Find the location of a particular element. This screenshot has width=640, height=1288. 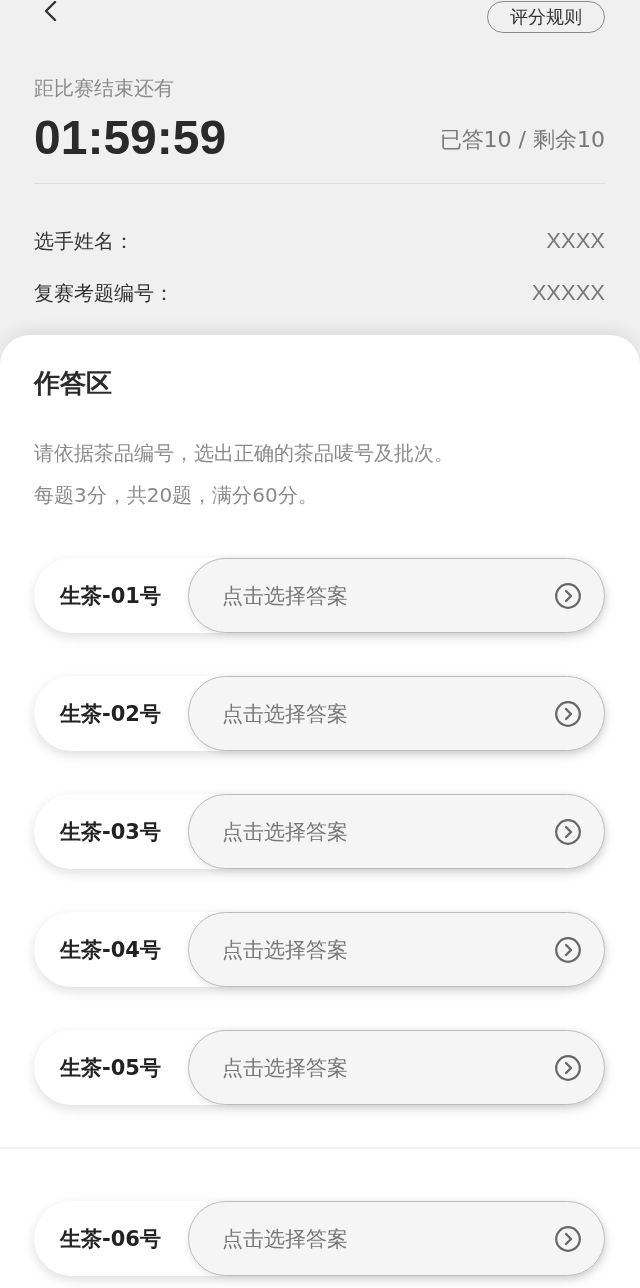

question-label: 生茶-02号 is located at coordinates (110, 714).